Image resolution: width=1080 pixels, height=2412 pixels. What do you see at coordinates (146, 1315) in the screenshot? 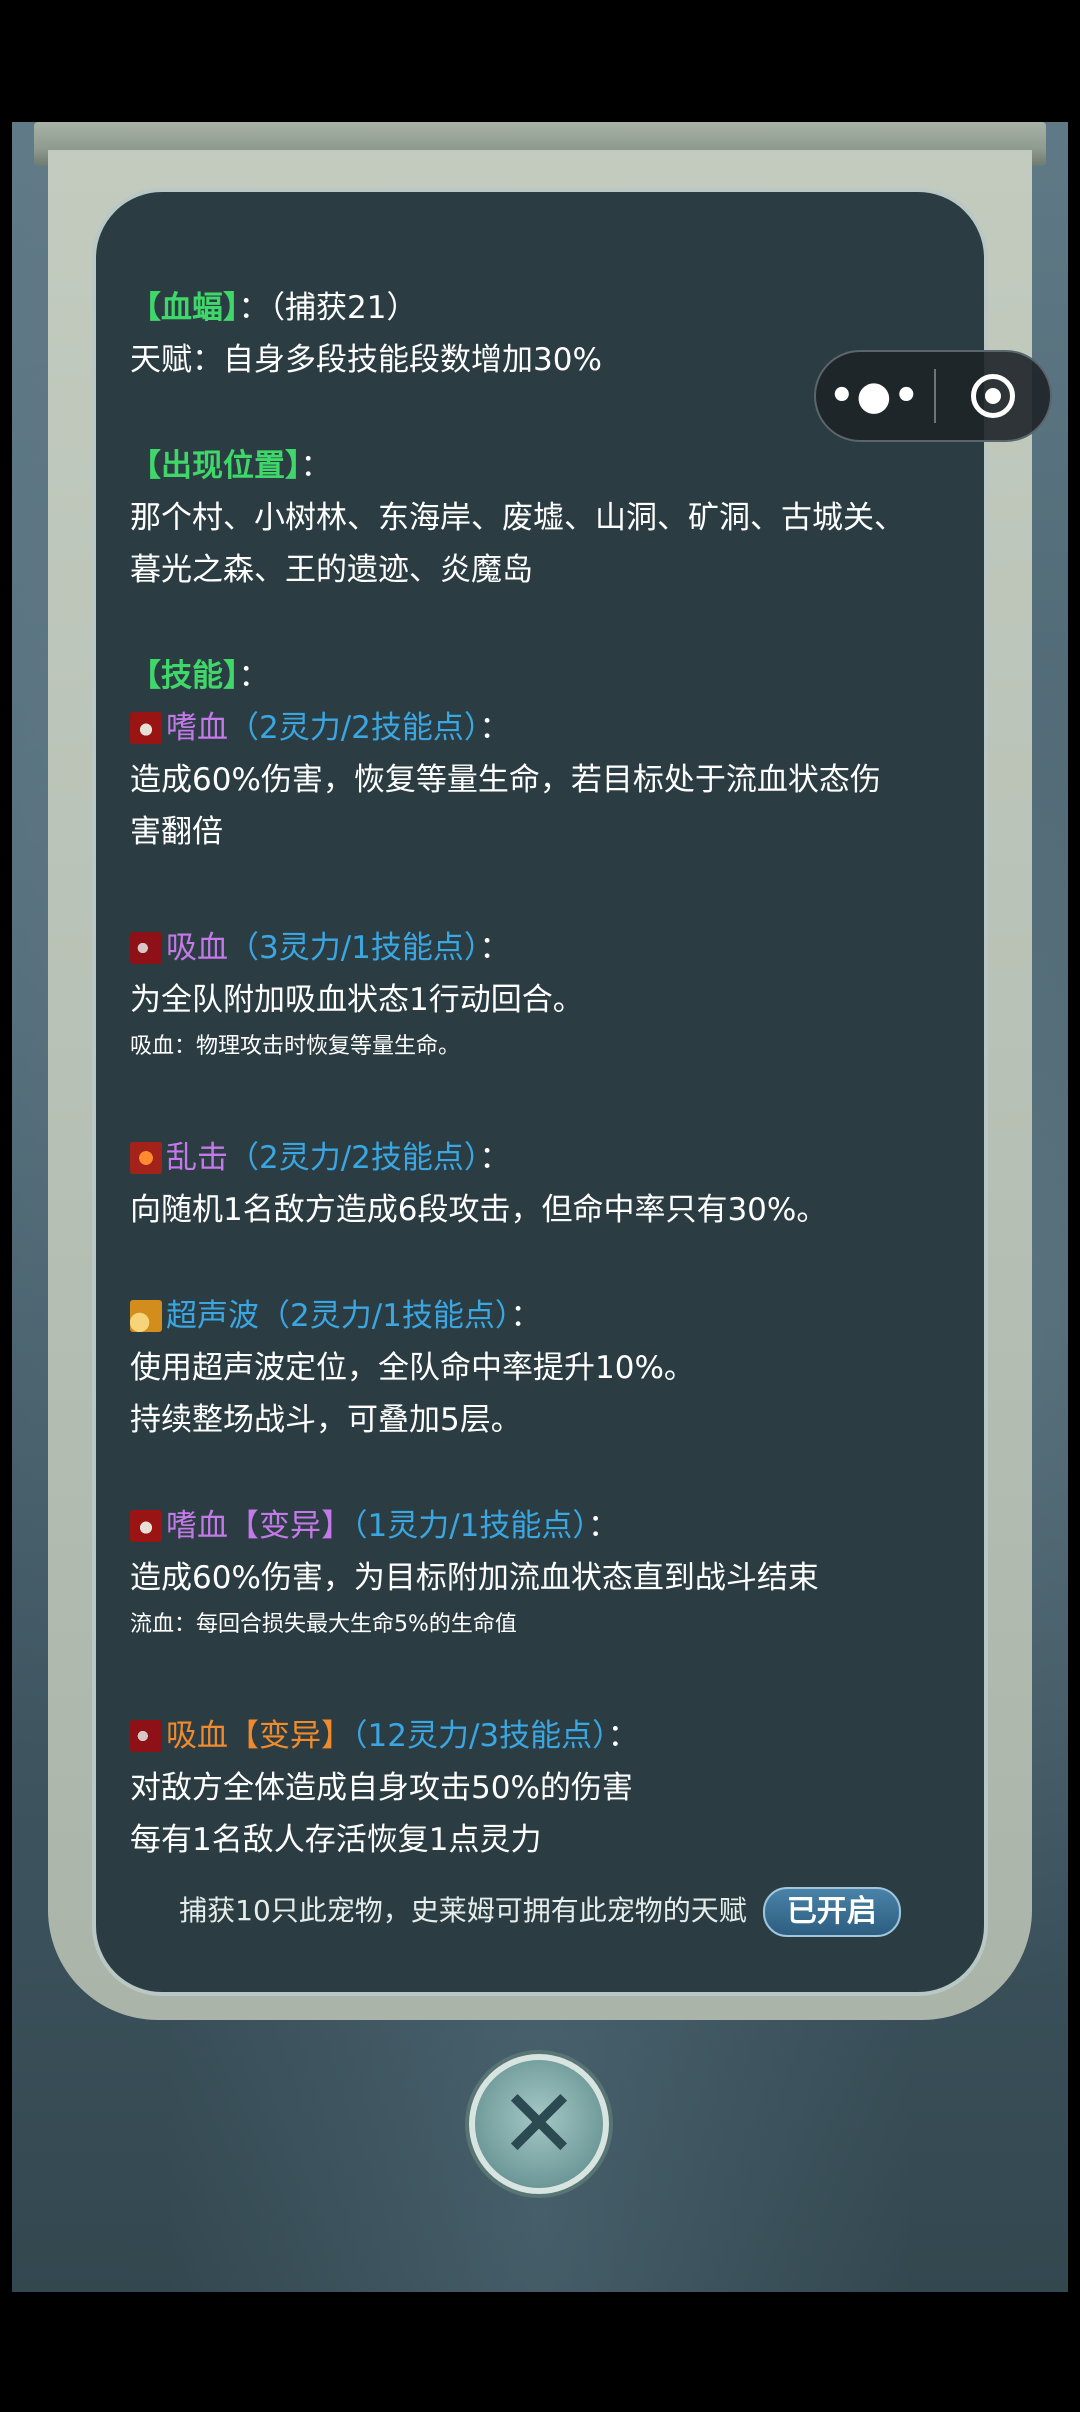
I see `ultrasonic-icon` at bounding box center [146, 1315].